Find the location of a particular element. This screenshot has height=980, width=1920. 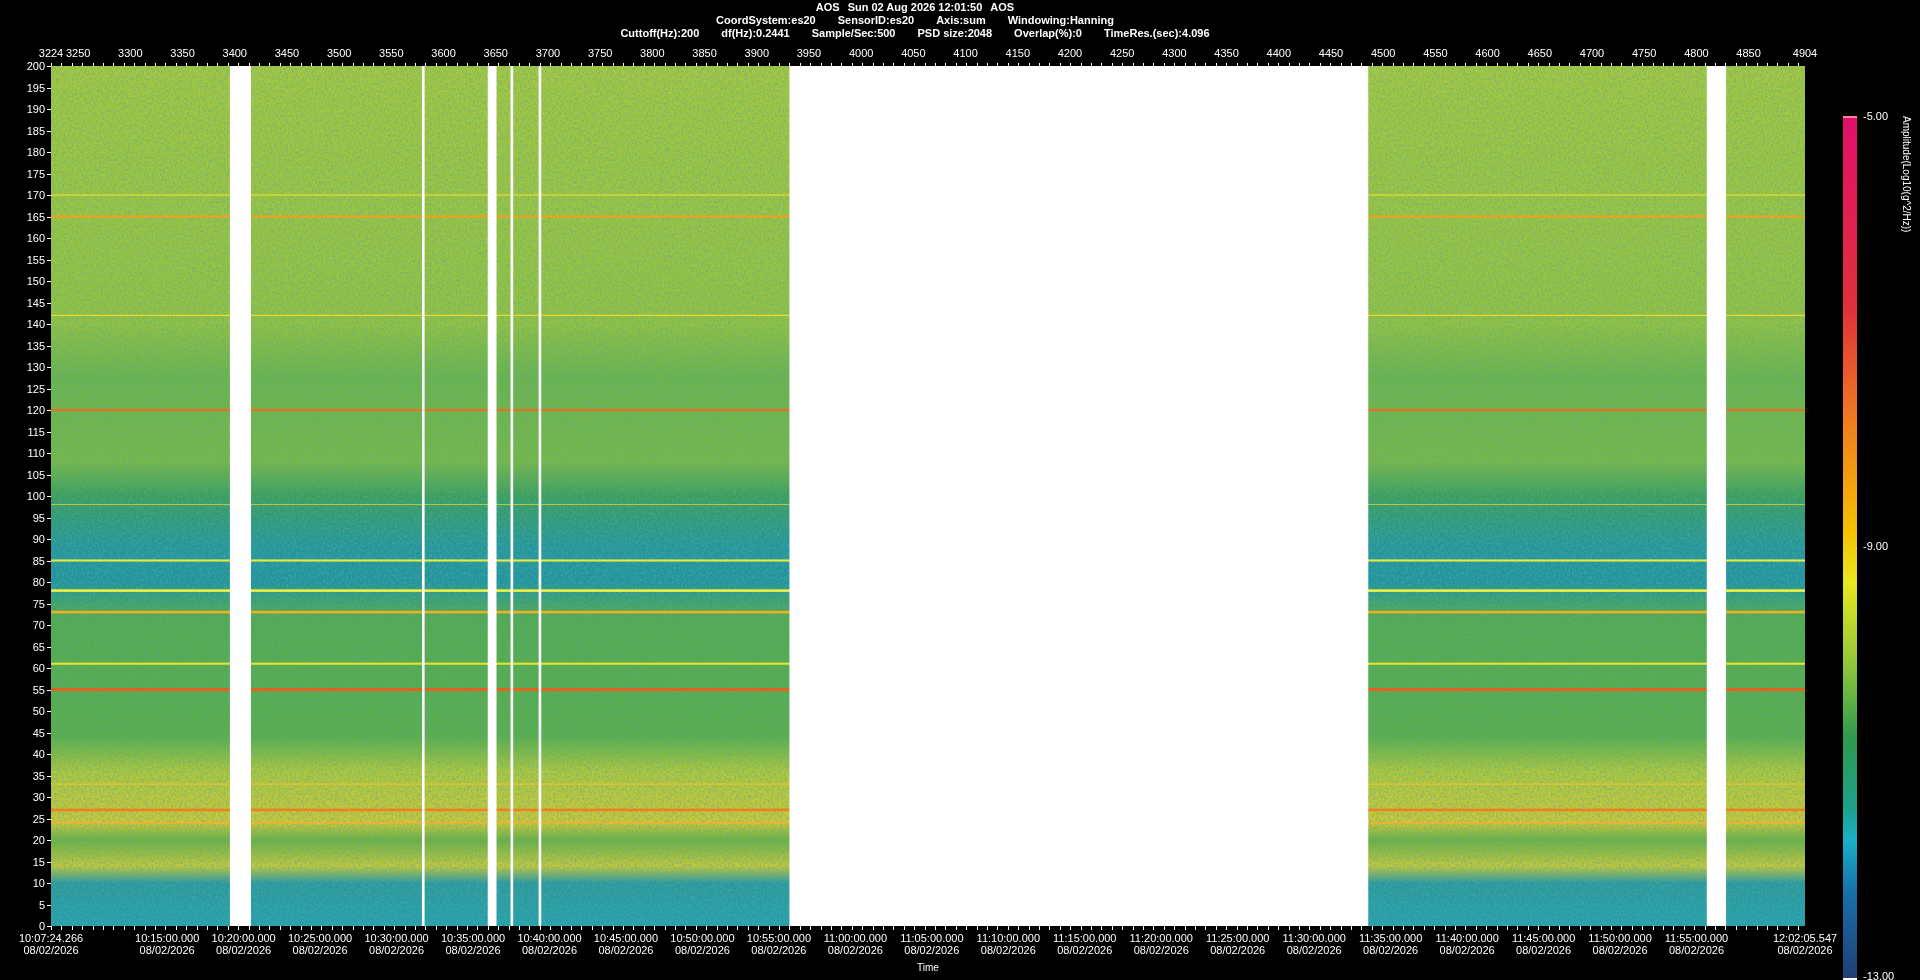

time-label: 10:20:00.000 08/02/2026 is located at coordinates (243, 944).